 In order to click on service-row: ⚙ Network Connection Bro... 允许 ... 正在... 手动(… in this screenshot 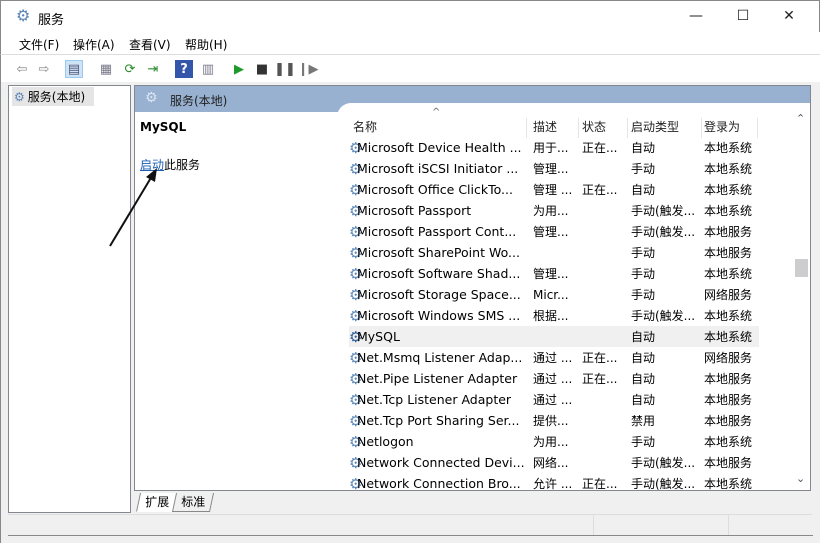, I will do `click(554, 482)`.